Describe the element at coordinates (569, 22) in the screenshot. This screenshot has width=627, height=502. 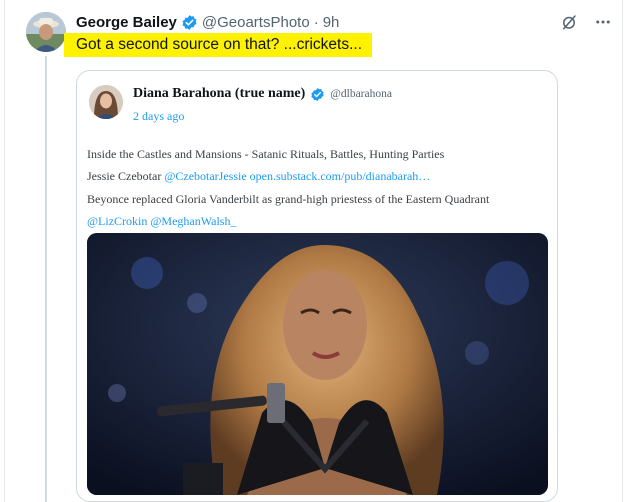
I see `grok-slash-icon` at that location.